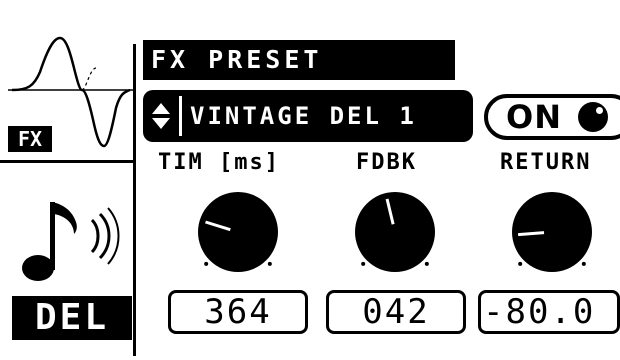 This screenshot has height=360, width=620. Describe the element at coordinates (592, 117) in the screenshot. I see `toggle-indicator-icon` at that location.